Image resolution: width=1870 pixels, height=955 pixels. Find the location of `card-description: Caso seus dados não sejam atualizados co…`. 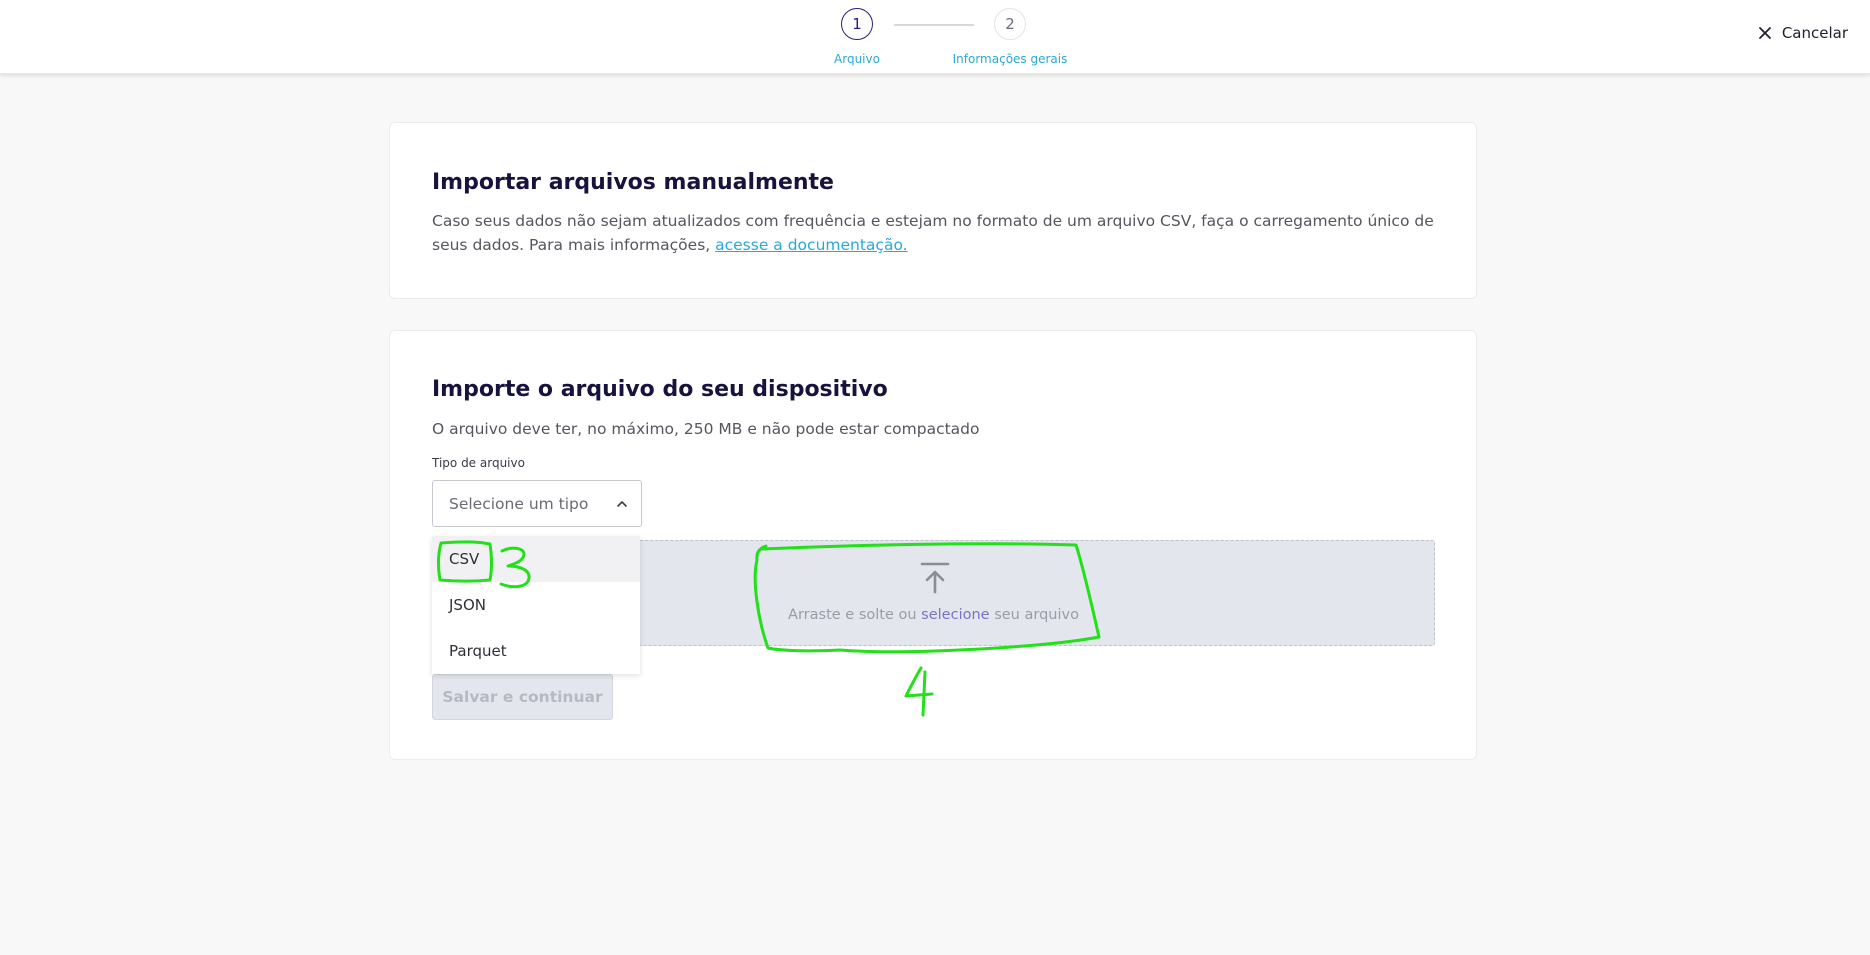

card-description: Caso seus dados não sejam atualizados co… is located at coordinates (937, 233).